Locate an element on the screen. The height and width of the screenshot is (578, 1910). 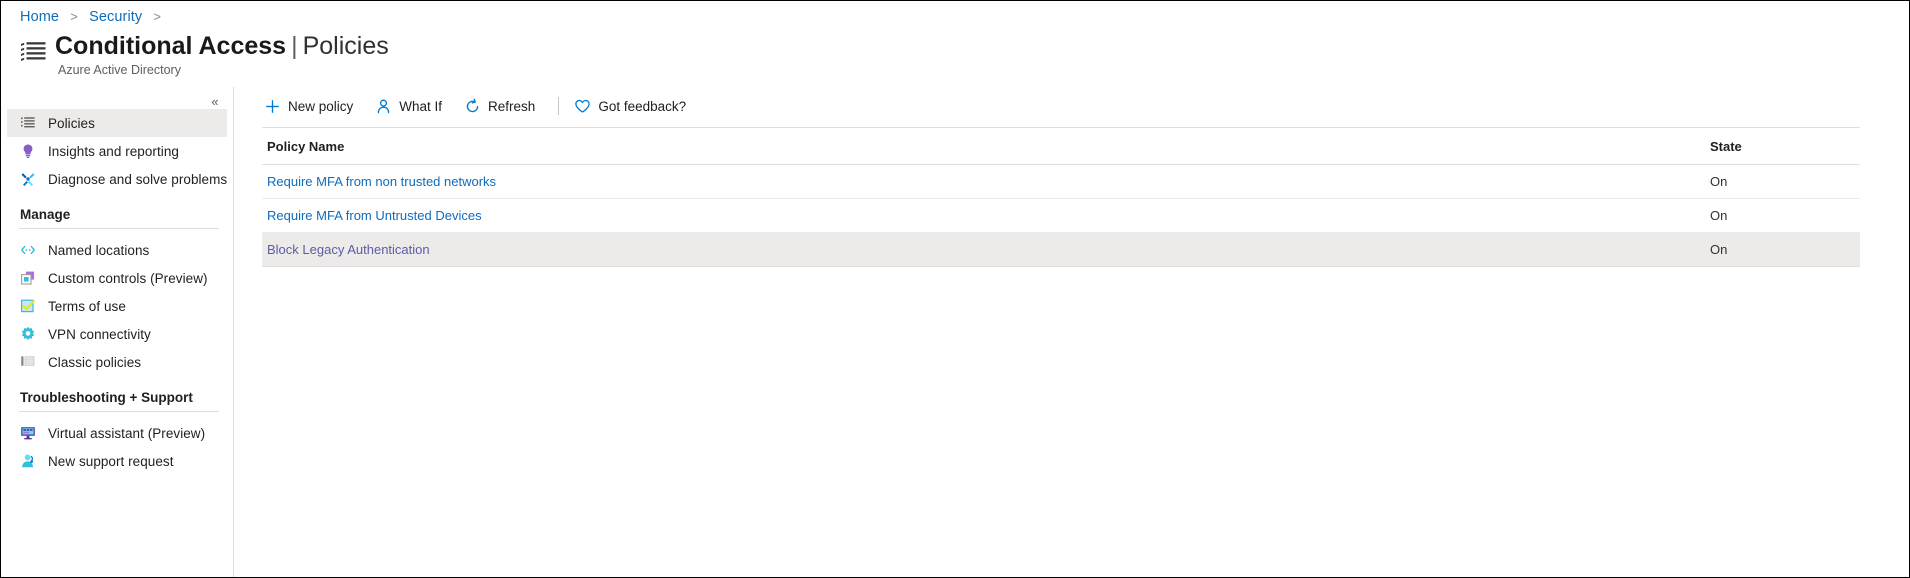
command-label: Refresh is located at coordinates (512, 106).